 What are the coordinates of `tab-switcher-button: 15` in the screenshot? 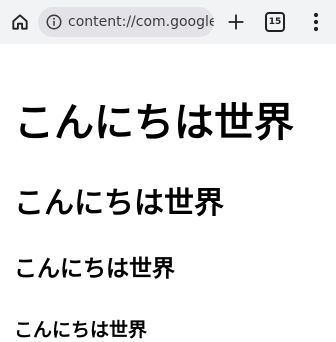 It's located at (275, 22).